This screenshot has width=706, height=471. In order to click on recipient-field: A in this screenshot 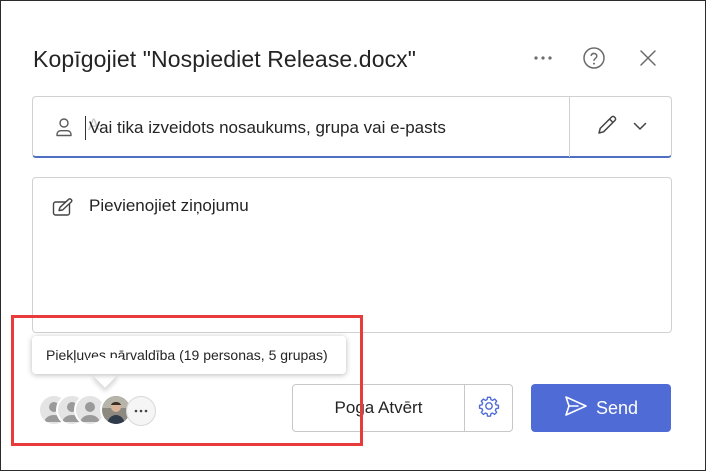, I will do `click(352, 127)`.